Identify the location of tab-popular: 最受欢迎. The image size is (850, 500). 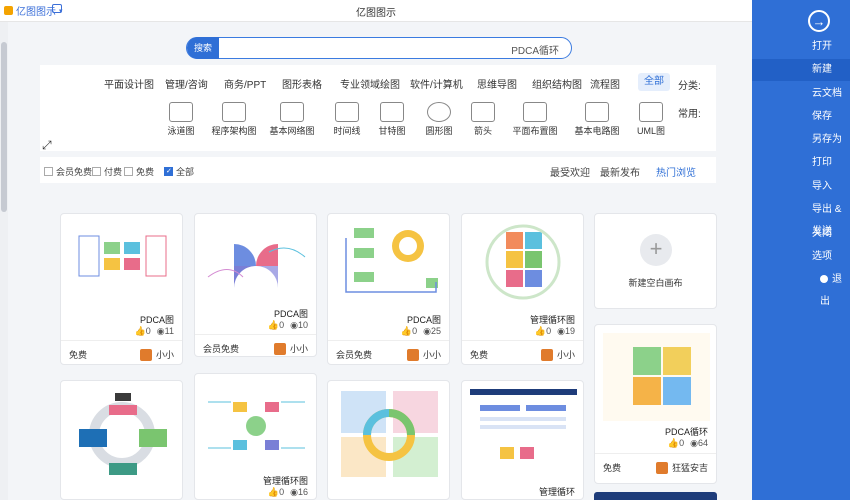
(570, 171).